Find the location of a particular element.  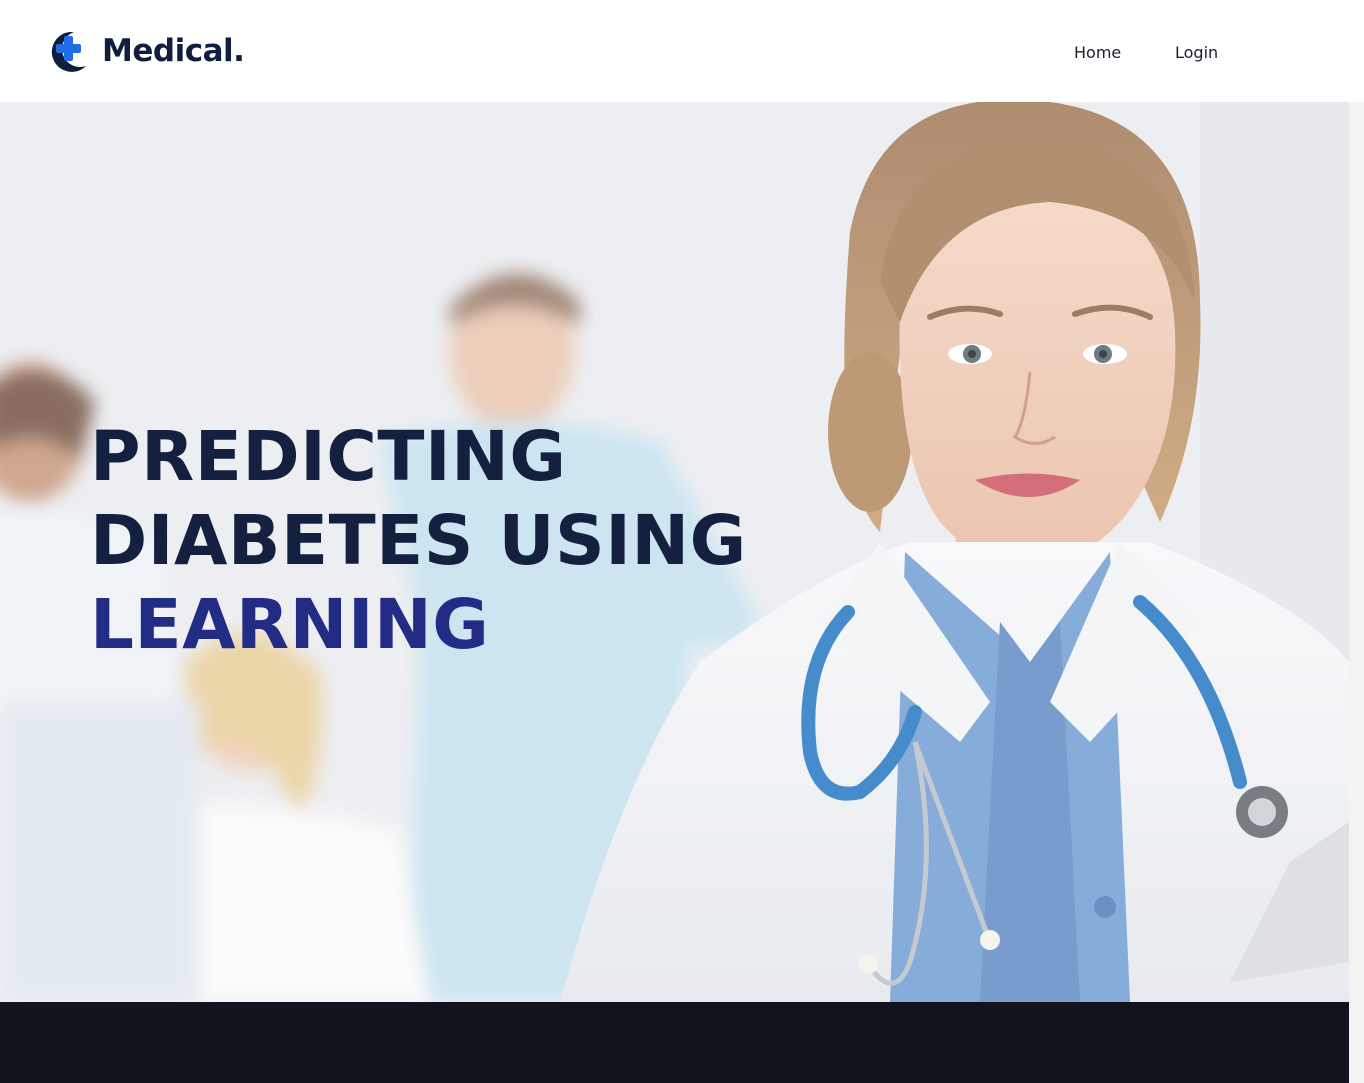

site-header: Medical. Home Login is located at coordinates (682, 51).